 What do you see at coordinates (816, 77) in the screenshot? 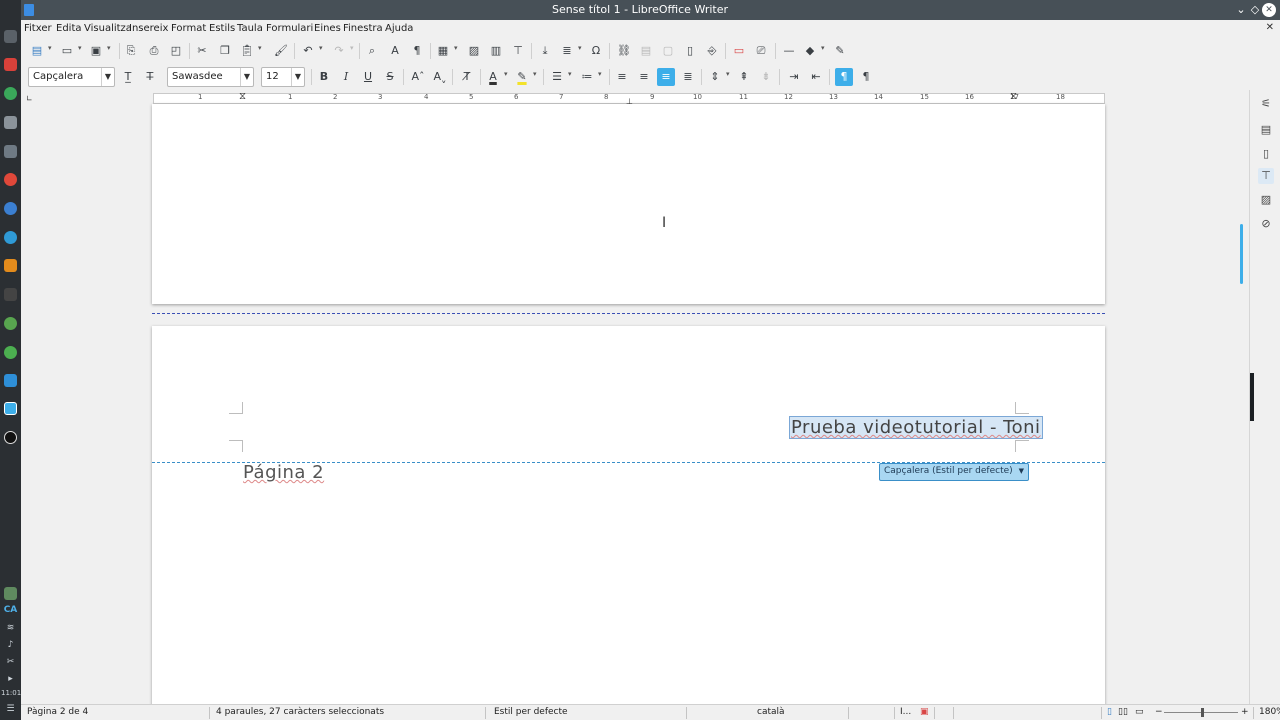
I see `decrease-indent-icon: ⇤` at bounding box center [816, 77].